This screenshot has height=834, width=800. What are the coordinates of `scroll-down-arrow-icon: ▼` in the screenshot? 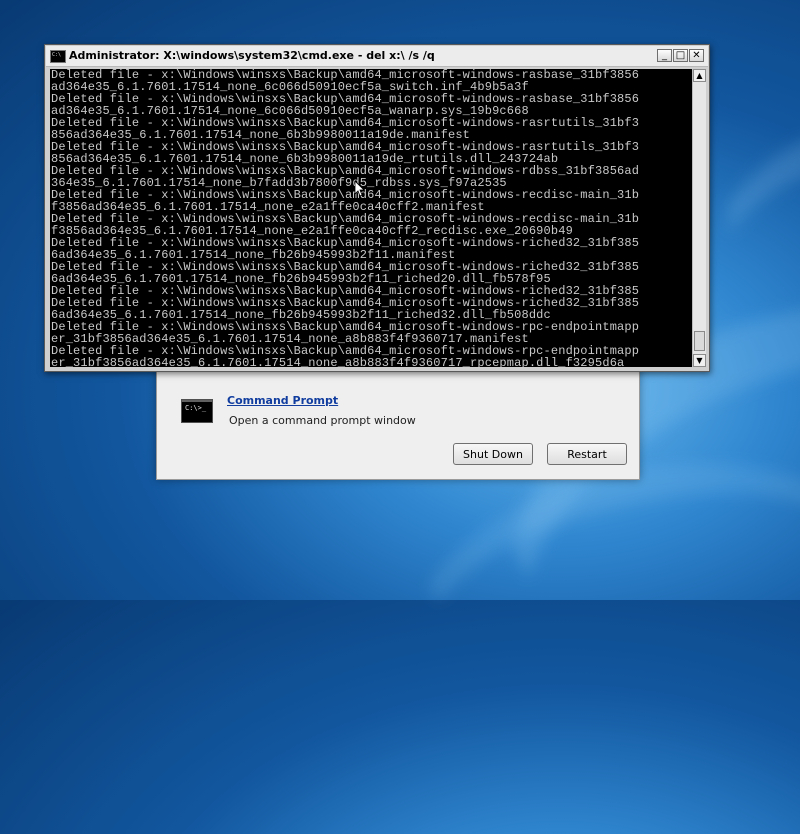 It's located at (699, 360).